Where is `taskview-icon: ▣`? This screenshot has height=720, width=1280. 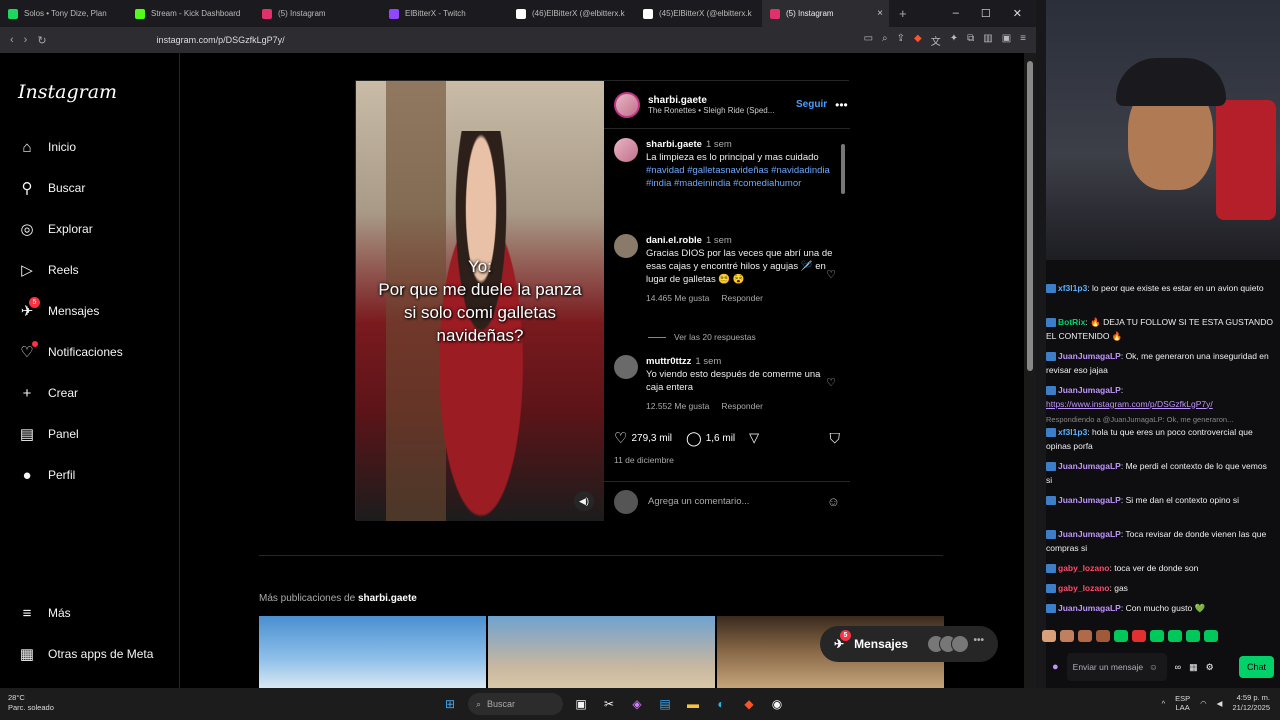
taskview-icon: ▣ is located at coordinates (581, 704).